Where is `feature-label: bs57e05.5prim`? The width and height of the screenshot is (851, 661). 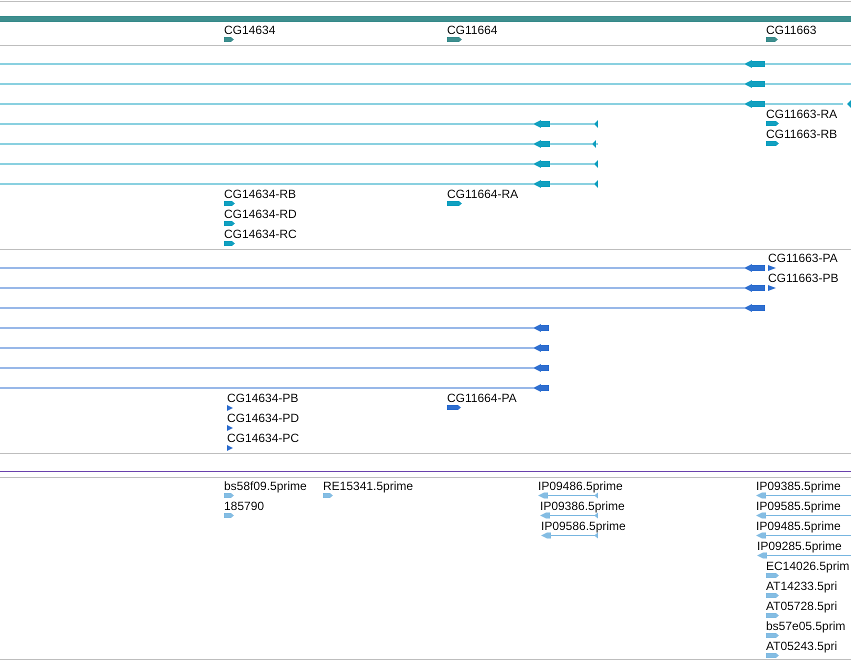 feature-label: bs57e05.5prim is located at coordinates (806, 626).